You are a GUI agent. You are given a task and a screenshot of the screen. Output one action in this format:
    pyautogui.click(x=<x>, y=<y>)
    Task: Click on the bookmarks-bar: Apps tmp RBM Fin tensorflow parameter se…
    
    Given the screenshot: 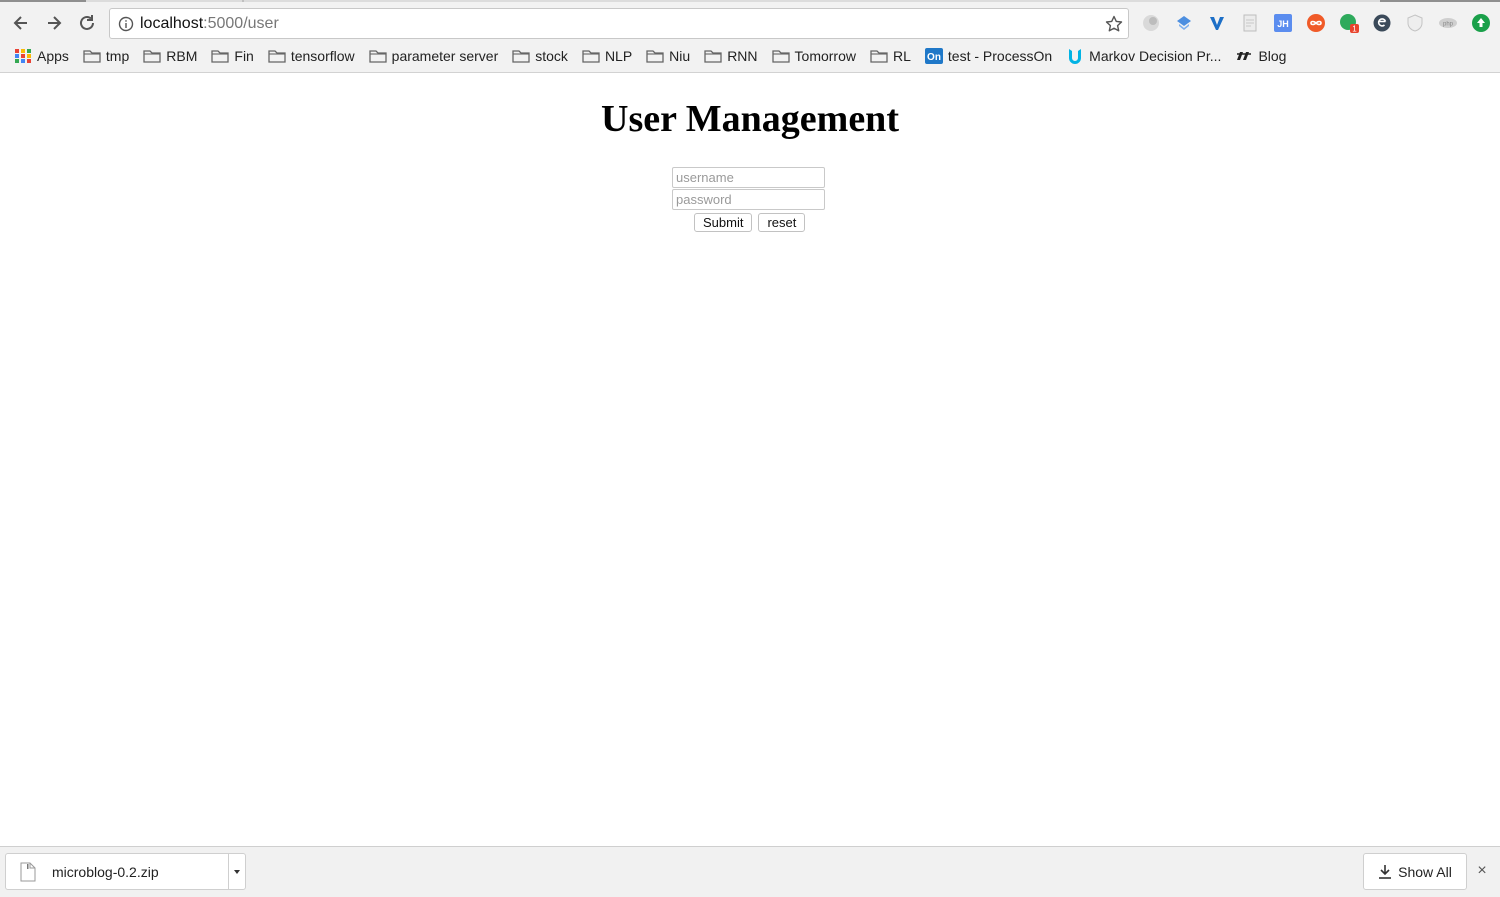 What is the action you would take?
    pyautogui.click(x=657, y=56)
    